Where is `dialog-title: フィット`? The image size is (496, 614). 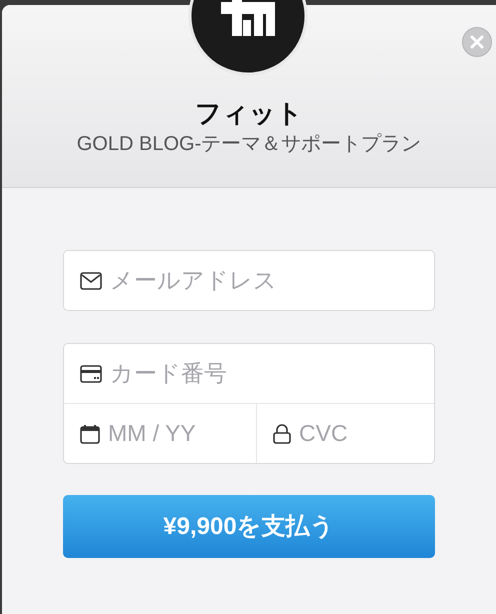
dialog-title: フィット is located at coordinates (249, 113).